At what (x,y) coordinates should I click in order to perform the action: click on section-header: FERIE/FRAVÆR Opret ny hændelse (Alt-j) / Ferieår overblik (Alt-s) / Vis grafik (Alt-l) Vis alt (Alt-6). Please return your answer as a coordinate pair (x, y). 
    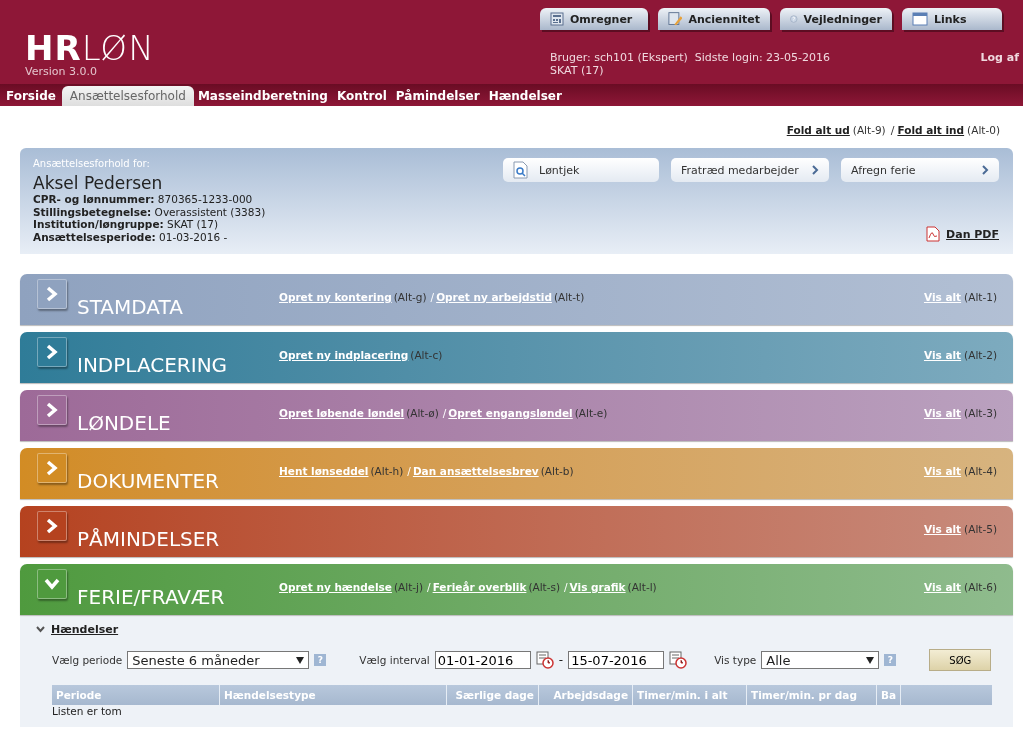
    Looking at the image, I should click on (516, 589).